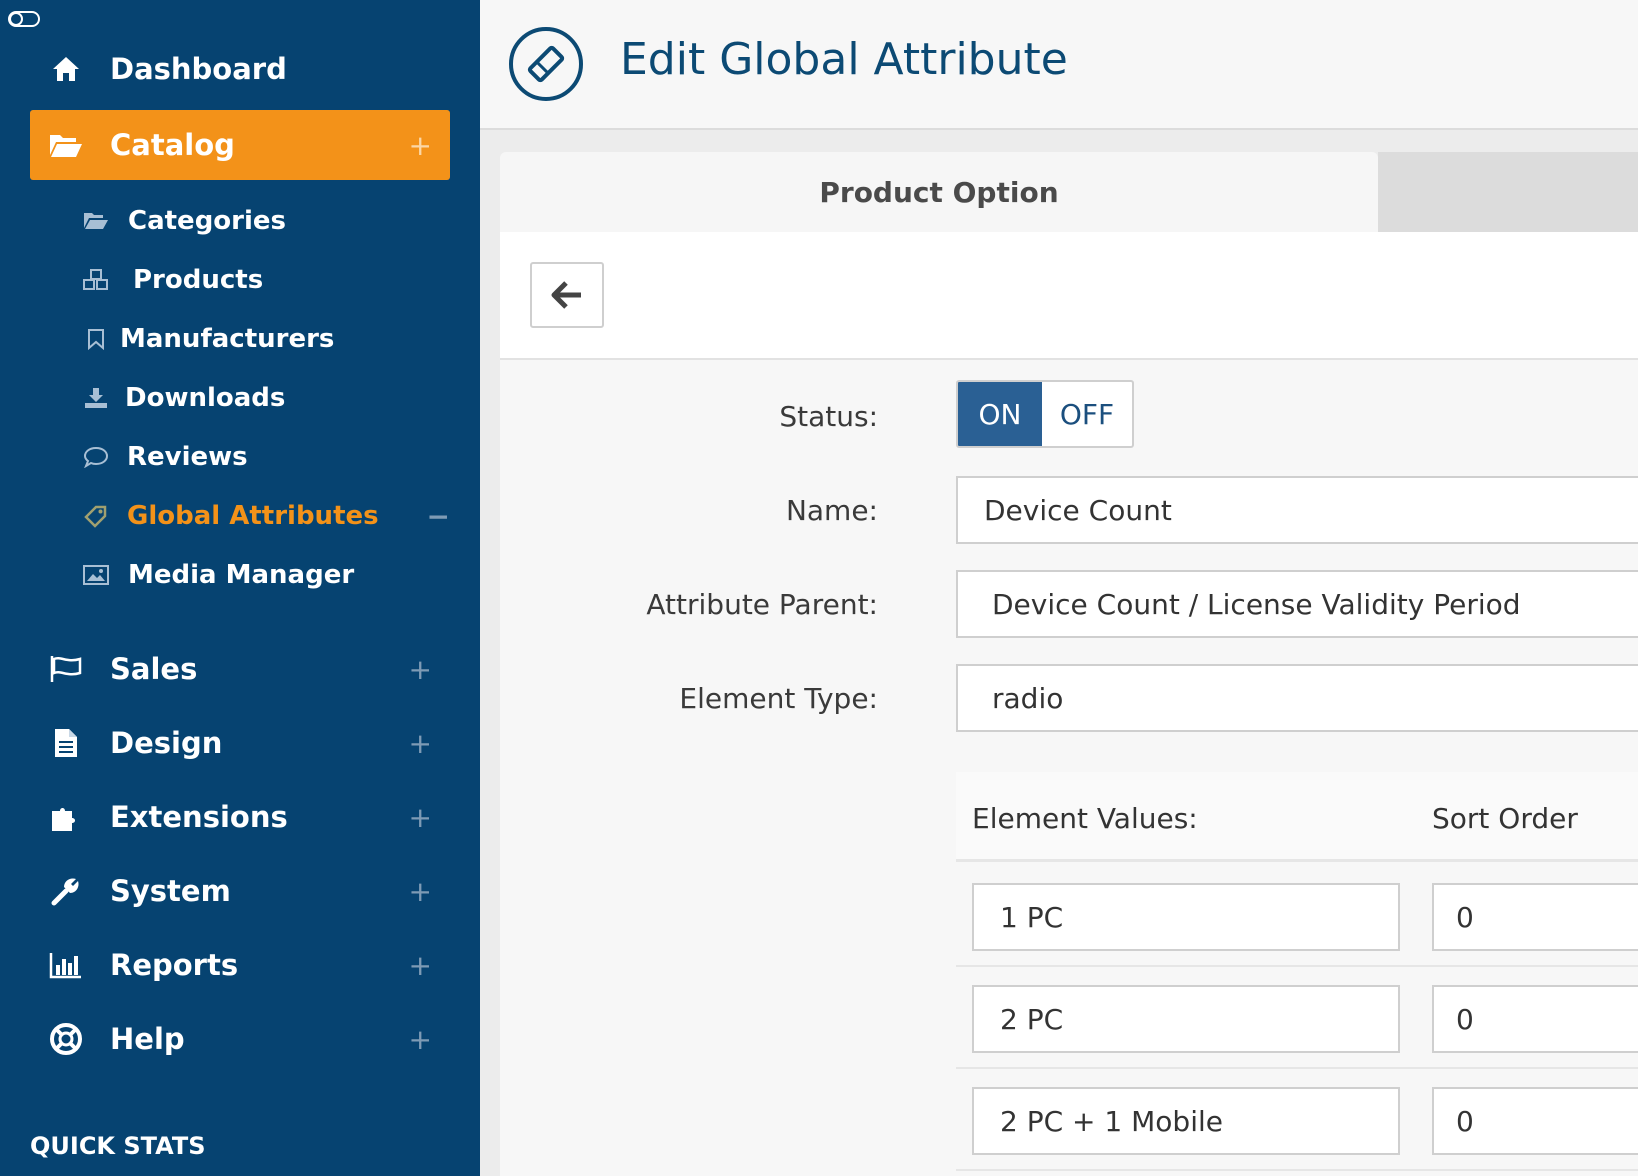 The image size is (1638, 1176). I want to click on tab-bar-filler, so click(1508, 192).